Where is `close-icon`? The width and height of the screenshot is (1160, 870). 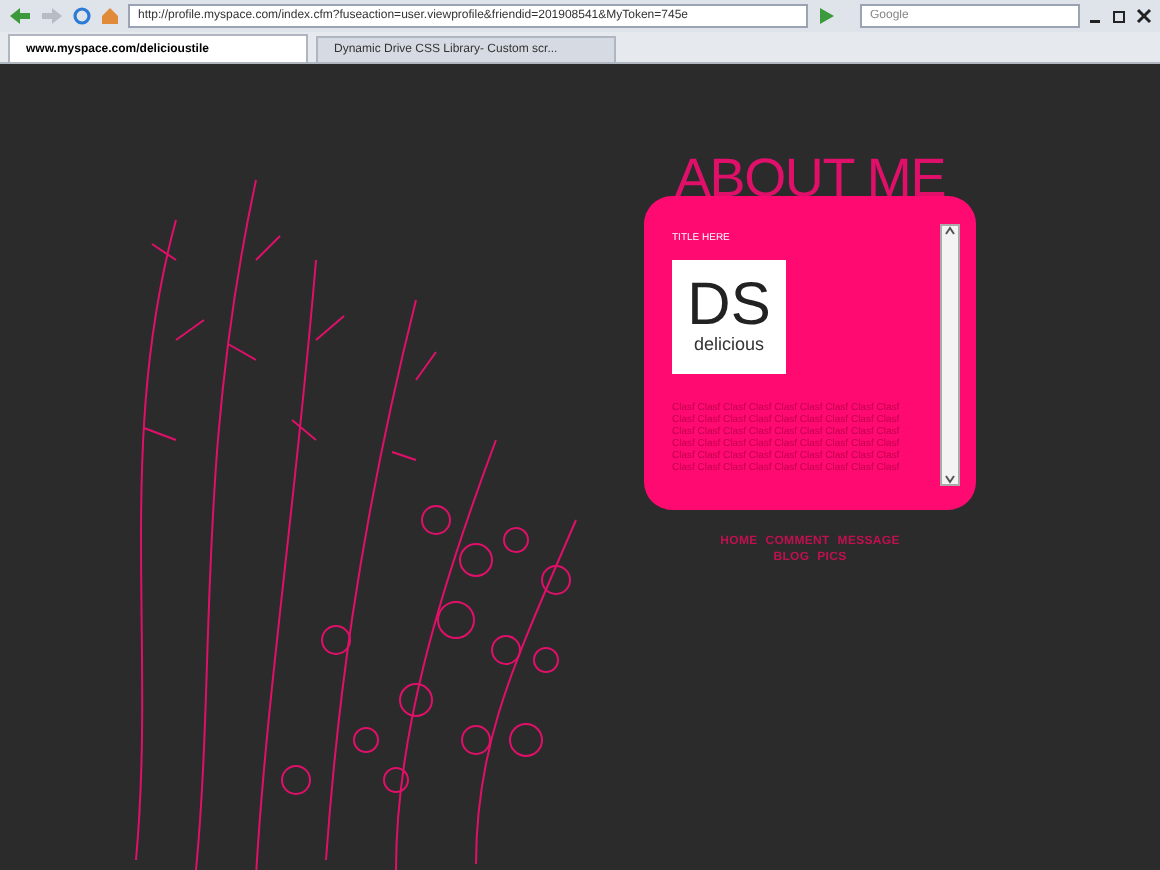
close-icon is located at coordinates (1144, 16).